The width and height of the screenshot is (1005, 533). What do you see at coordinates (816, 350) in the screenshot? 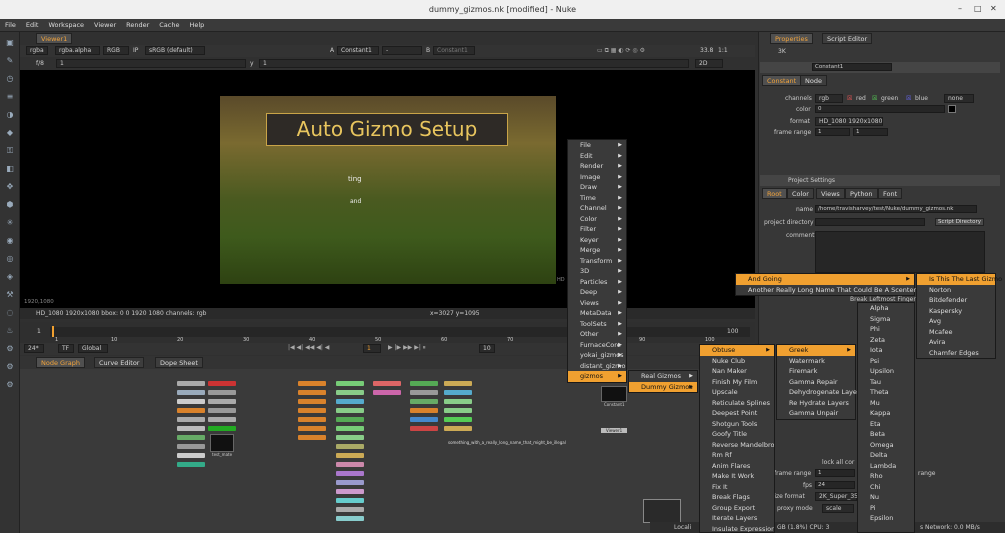
I see `menu-item-greek: Greek ▶` at bounding box center [816, 350].